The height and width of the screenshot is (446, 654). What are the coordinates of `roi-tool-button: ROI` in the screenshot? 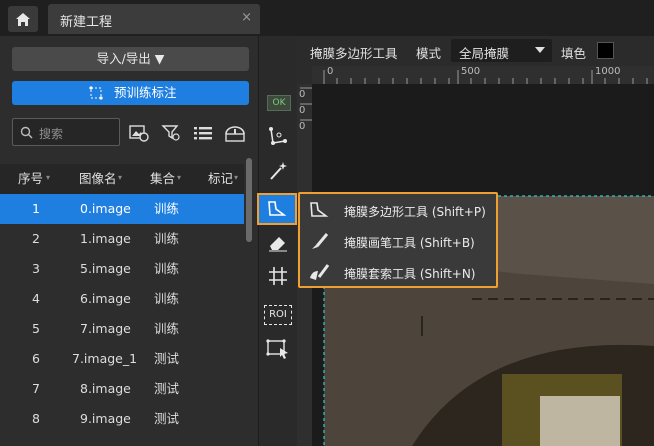 It's located at (278, 315).